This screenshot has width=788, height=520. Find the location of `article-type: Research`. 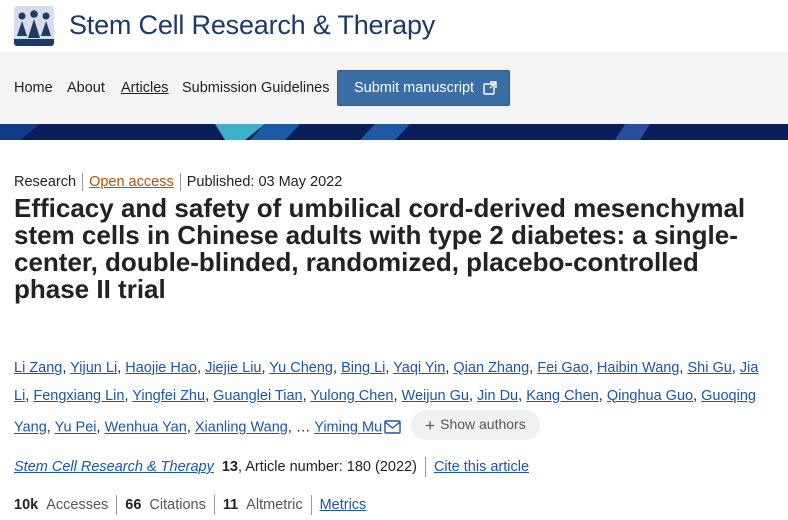

article-type: Research is located at coordinates (45, 182).